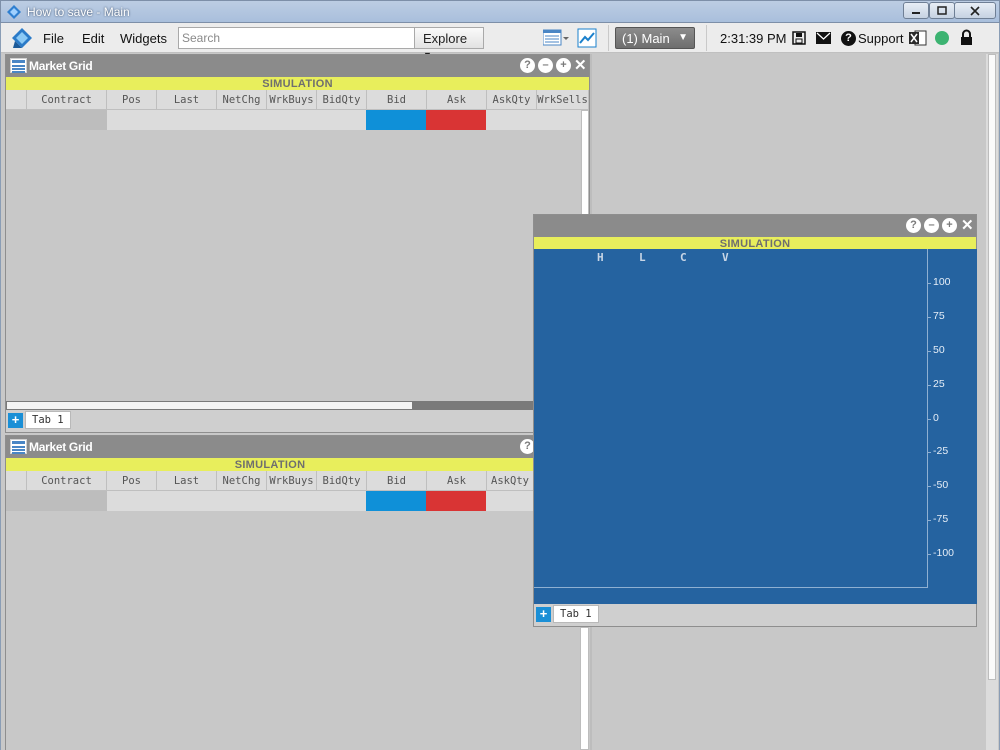 Image resolution: width=1000 pixels, height=750 pixels. I want to click on close-icon, so click(975, 10).